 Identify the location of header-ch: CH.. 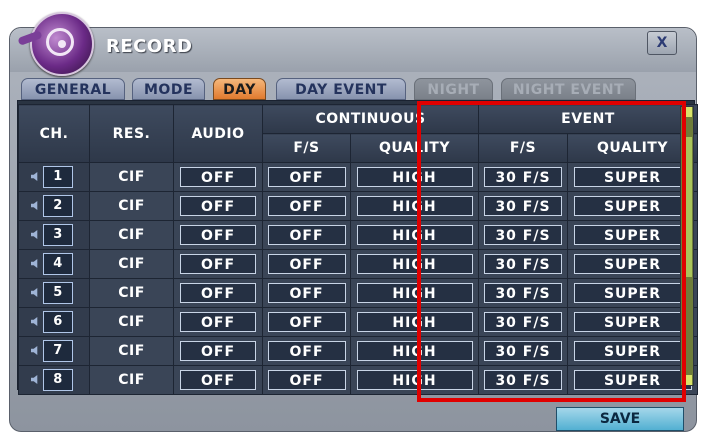
(54, 133).